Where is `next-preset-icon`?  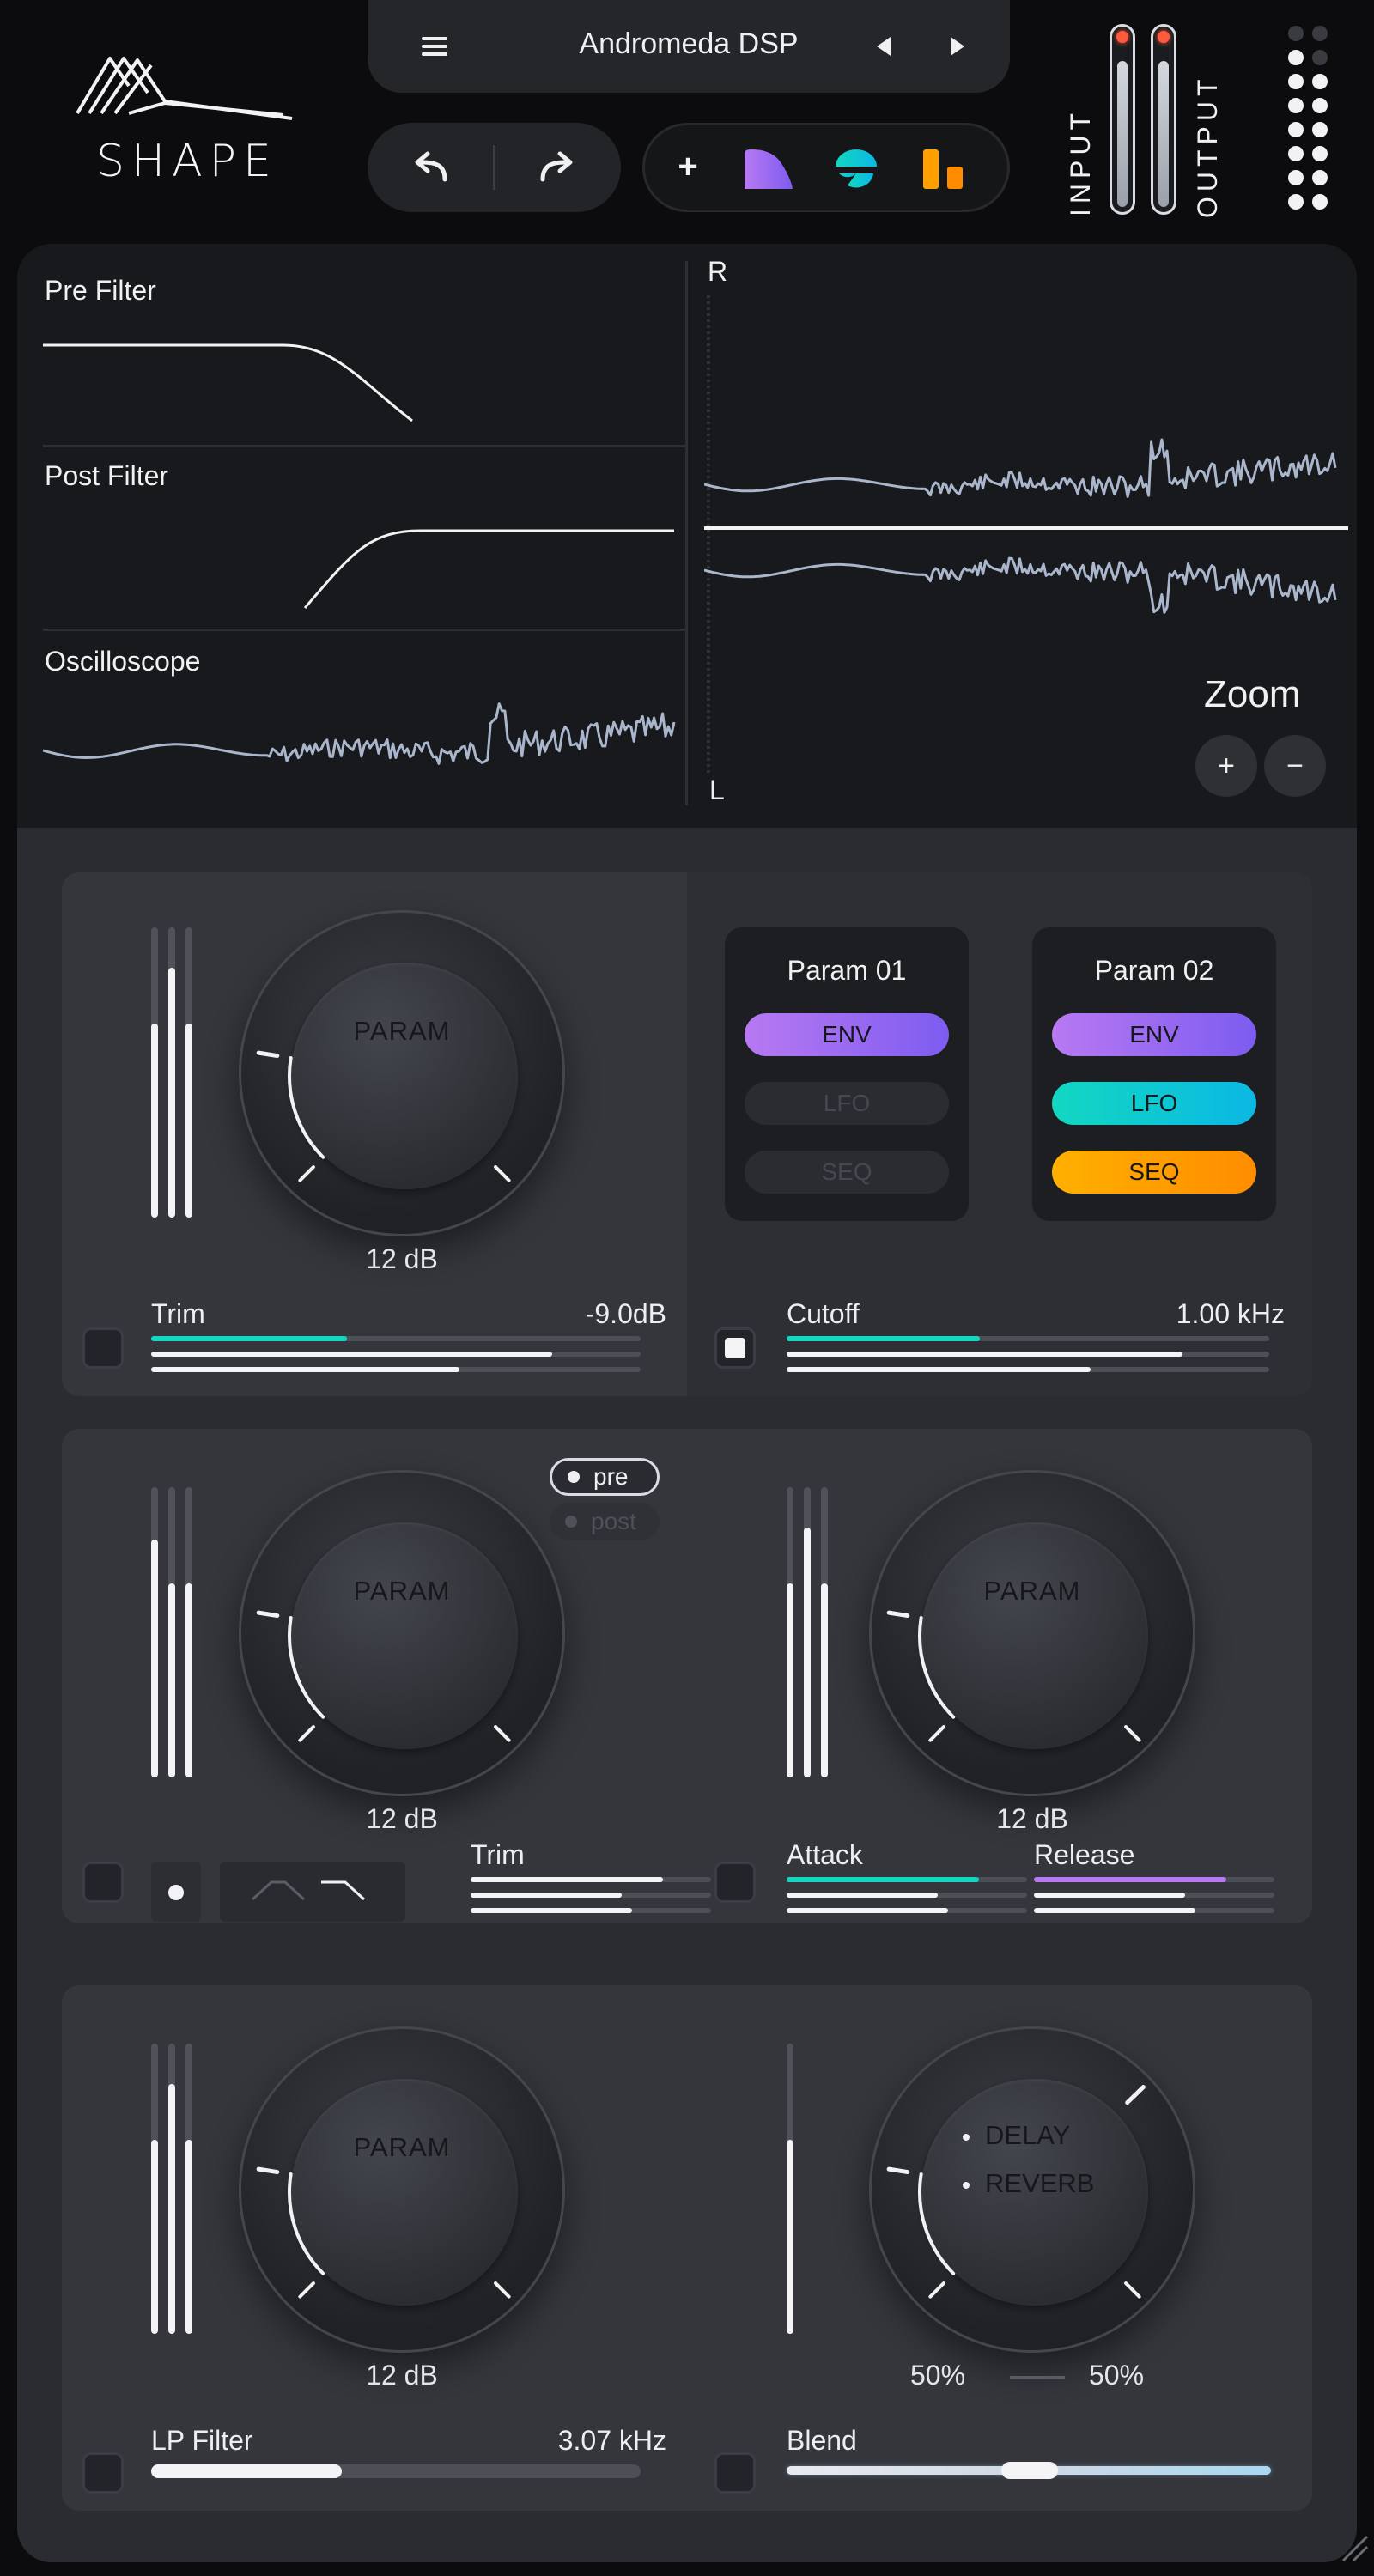 next-preset-icon is located at coordinates (958, 46).